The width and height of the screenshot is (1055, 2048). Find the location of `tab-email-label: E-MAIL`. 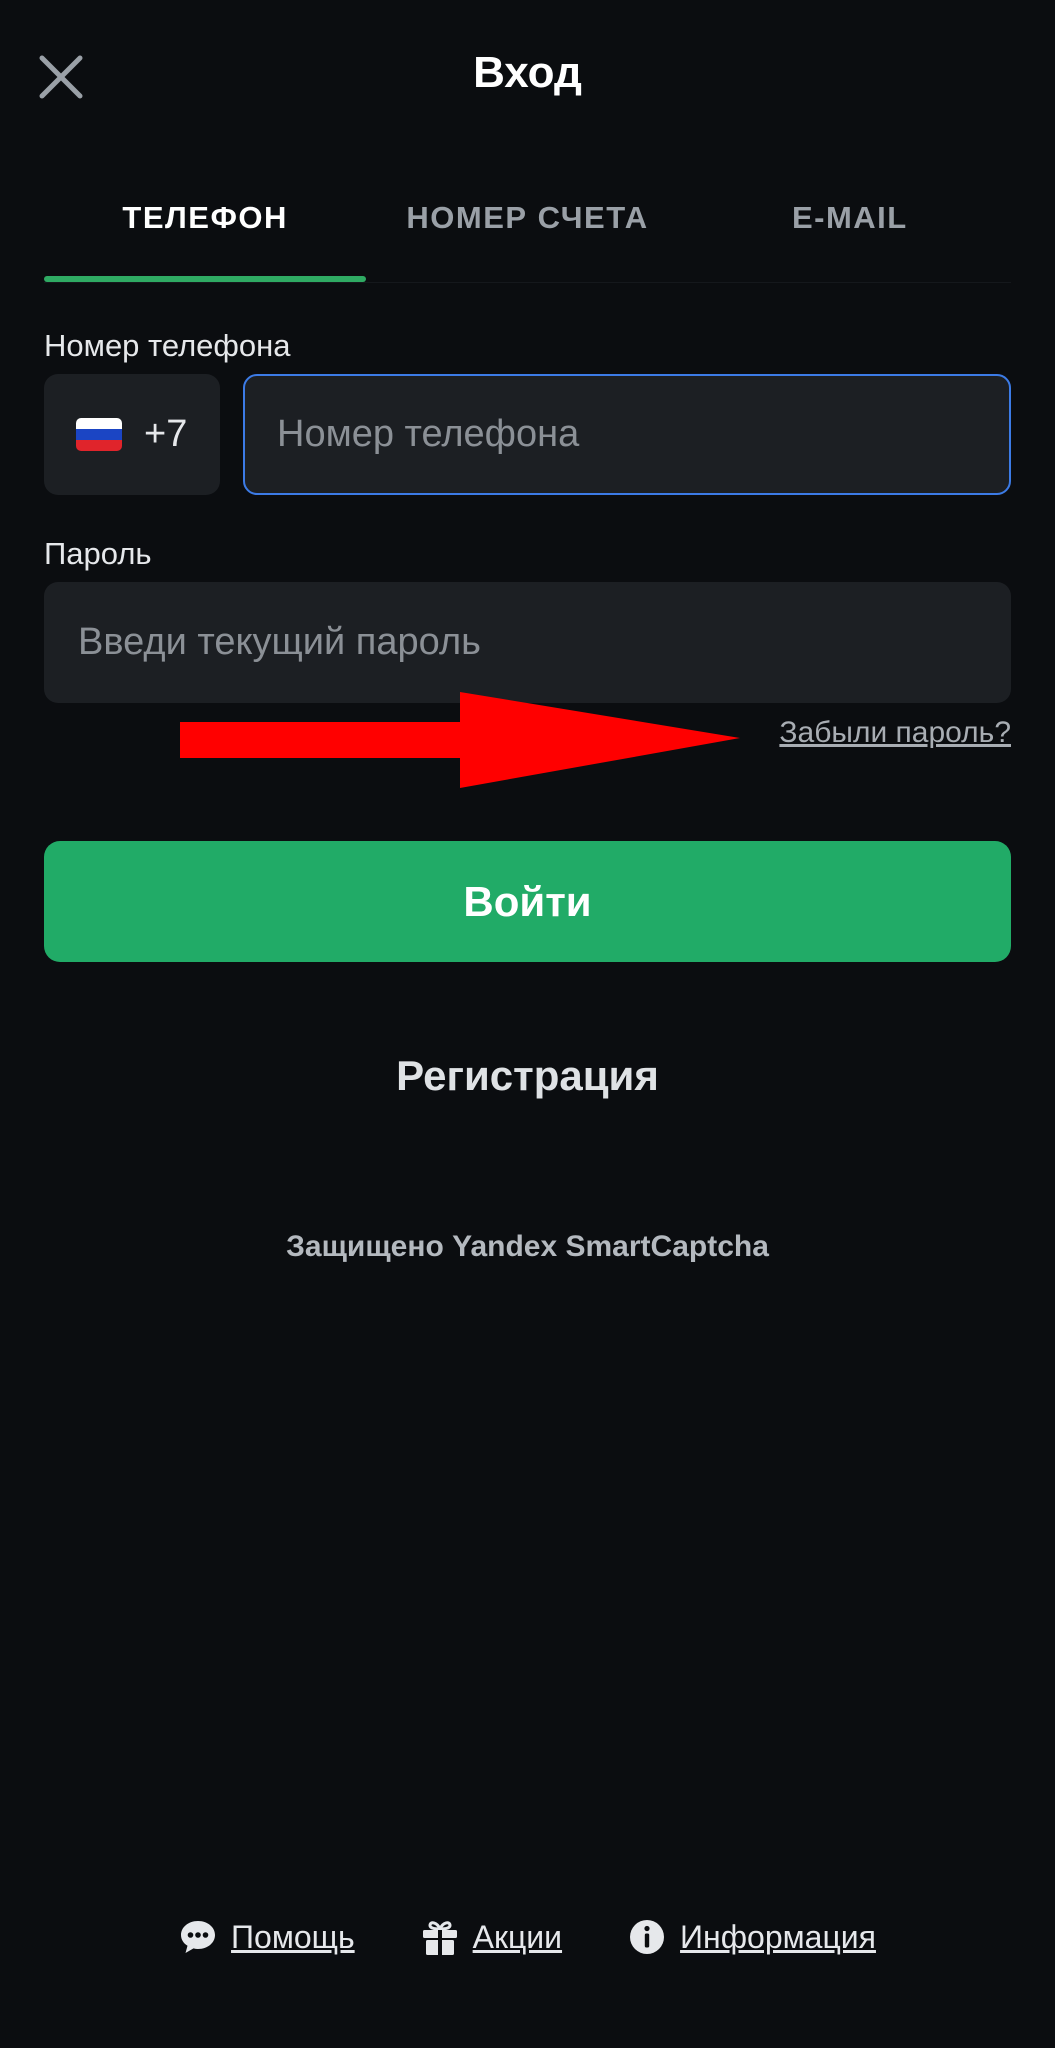

tab-email-label: E-MAIL is located at coordinates (849, 217).